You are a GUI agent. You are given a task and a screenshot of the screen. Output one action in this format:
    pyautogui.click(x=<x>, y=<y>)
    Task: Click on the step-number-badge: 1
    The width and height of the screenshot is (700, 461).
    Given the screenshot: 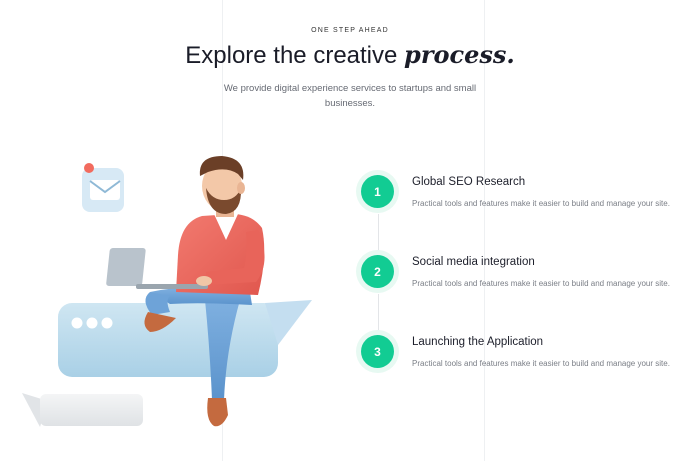 What is the action you would take?
    pyautogui.click(x=377, y=191)
    